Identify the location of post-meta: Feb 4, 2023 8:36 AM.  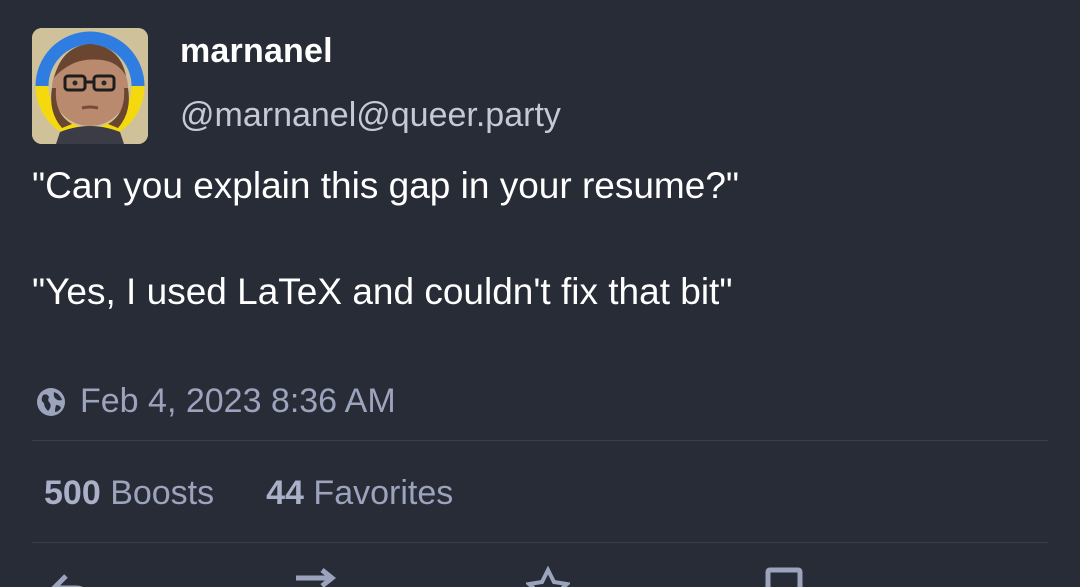
(215, 401).